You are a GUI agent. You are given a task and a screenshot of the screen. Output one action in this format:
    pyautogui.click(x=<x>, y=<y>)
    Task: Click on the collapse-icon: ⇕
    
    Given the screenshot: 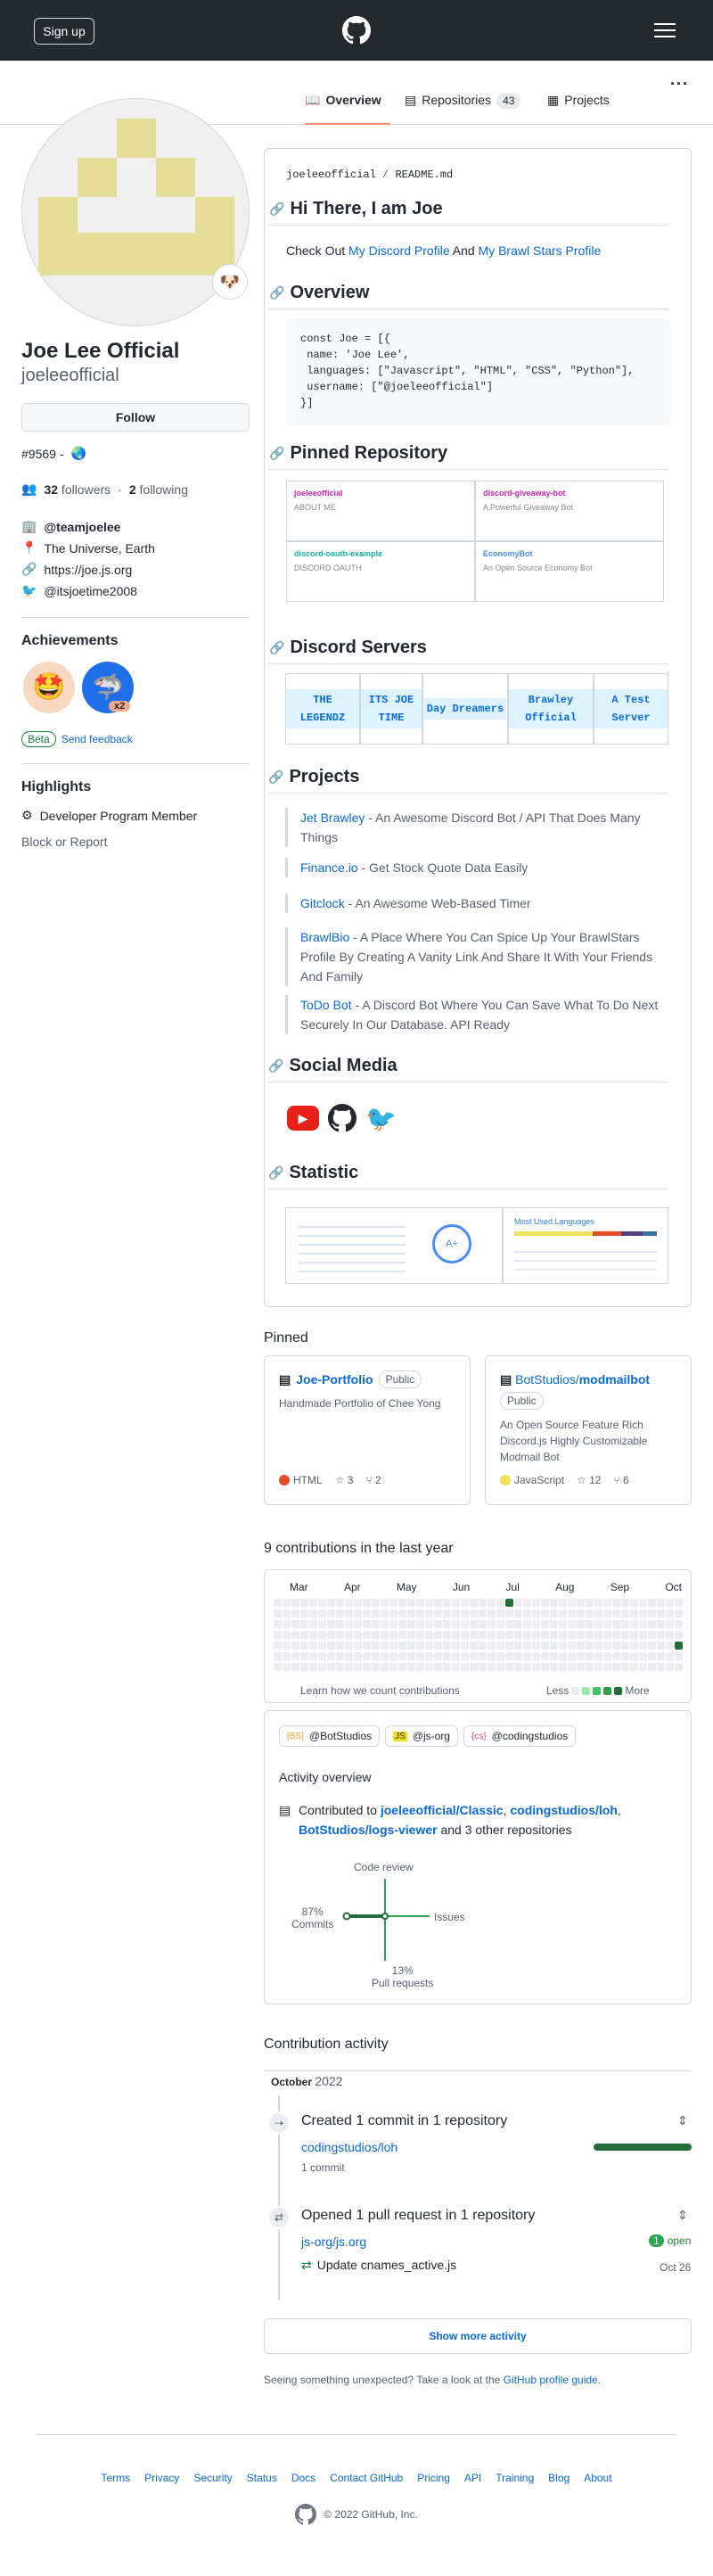 What is the action you would take?
    pyautogui.click(x=682, y=2215)
    